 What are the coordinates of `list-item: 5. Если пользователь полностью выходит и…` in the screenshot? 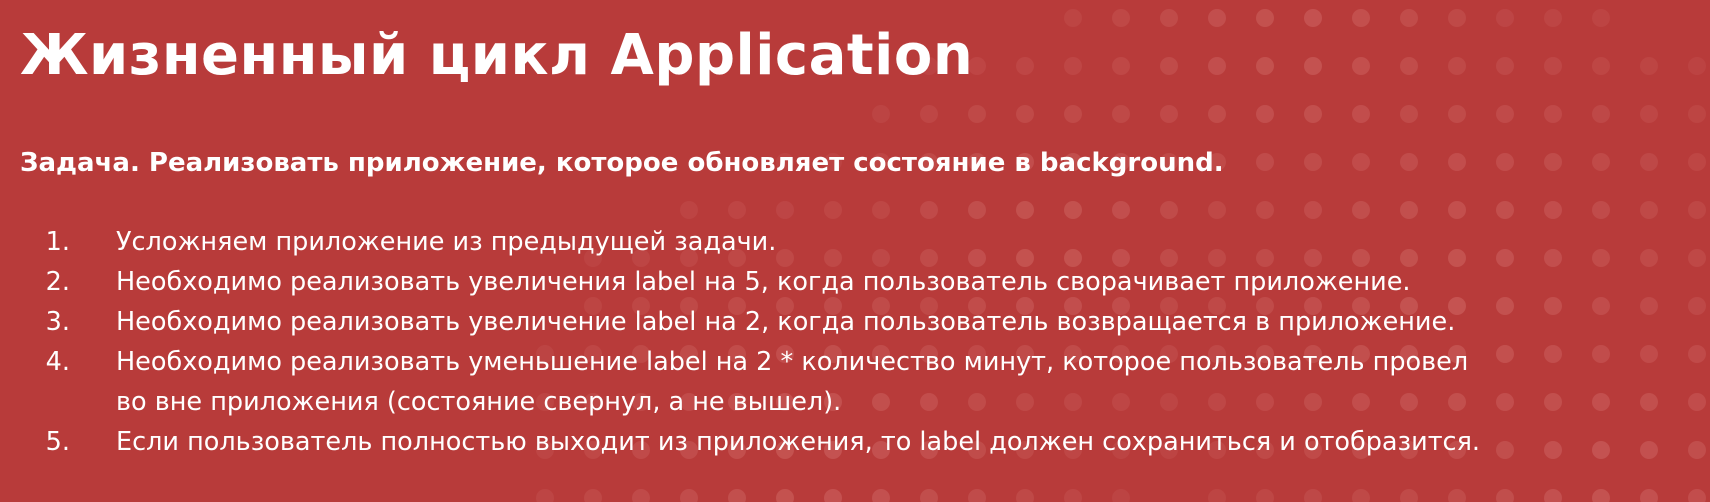 It's located at (850, 442).